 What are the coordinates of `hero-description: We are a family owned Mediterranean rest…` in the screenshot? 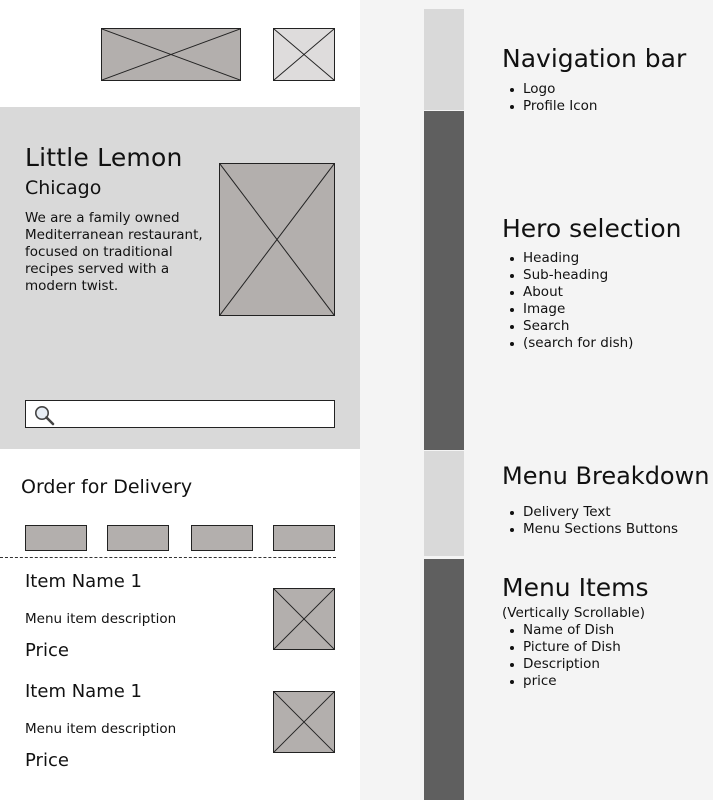 It's located at (114, 252).